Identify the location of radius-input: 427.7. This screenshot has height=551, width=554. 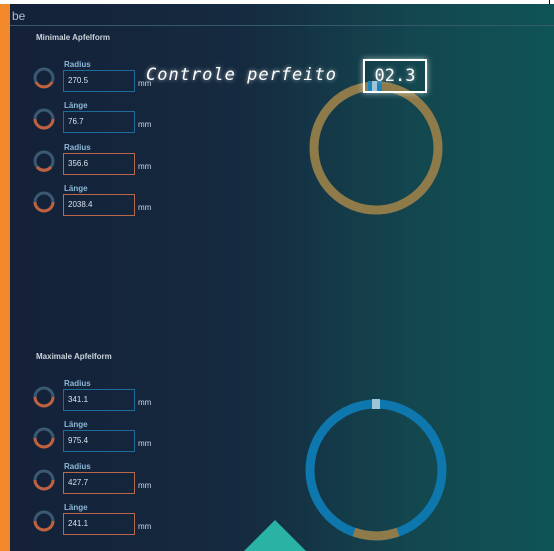
(99, 483).